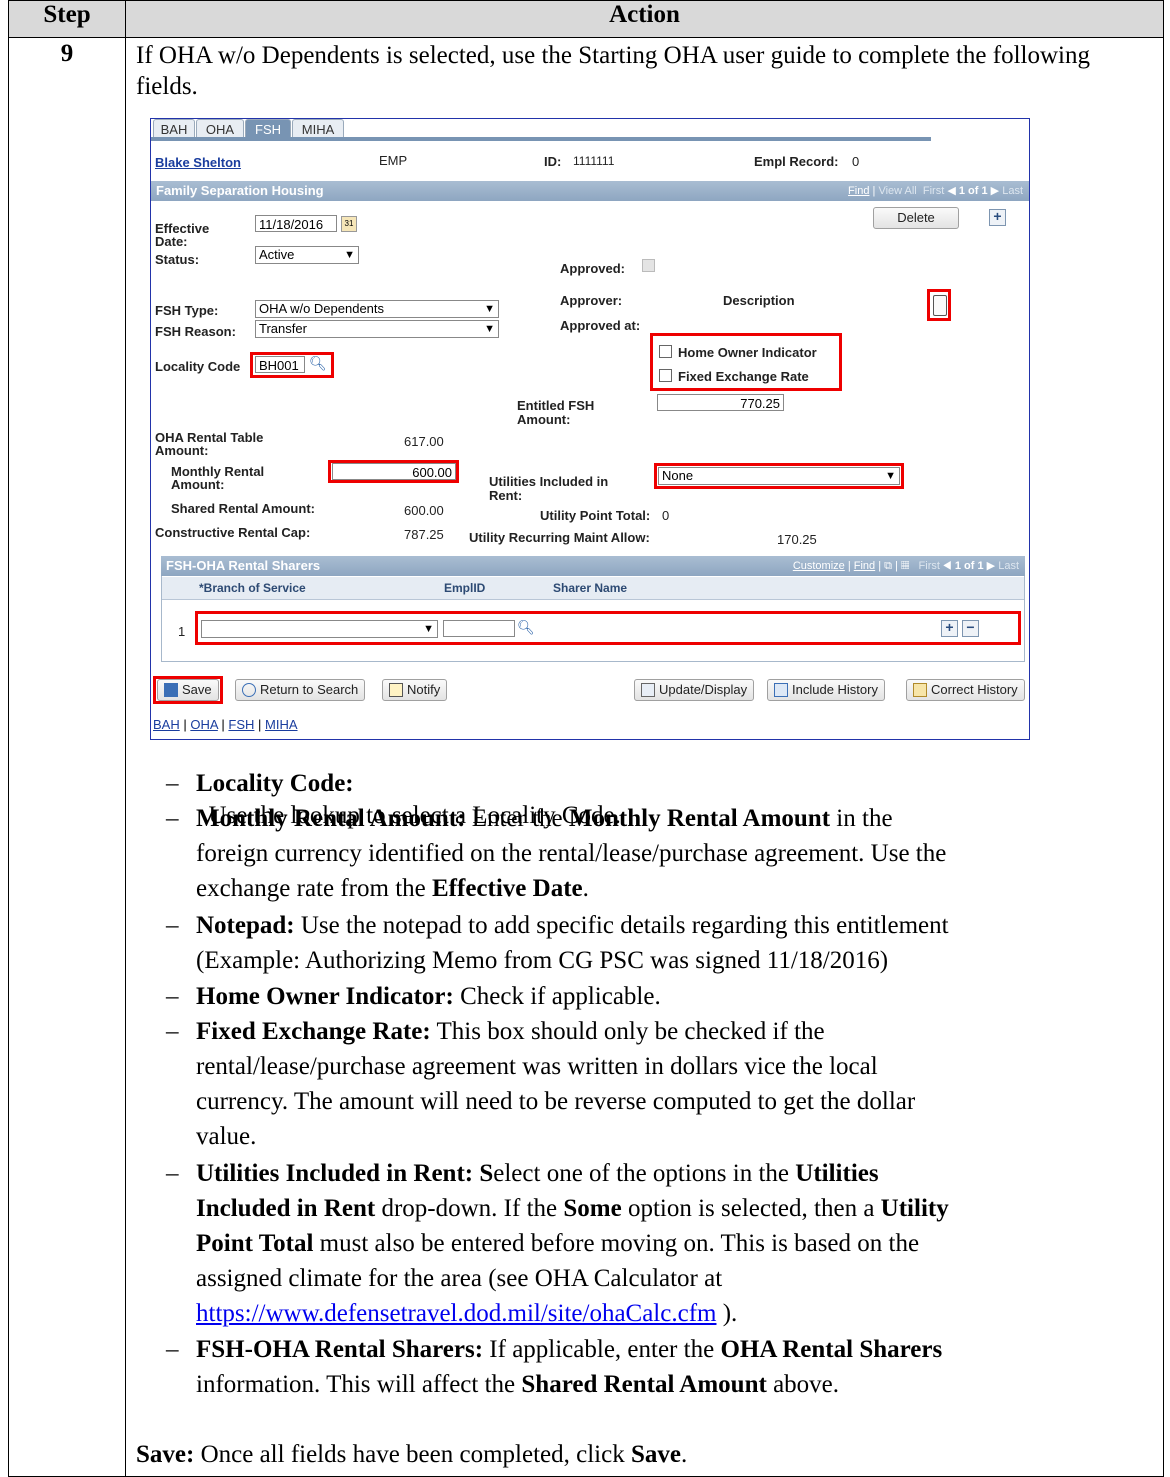 The image size is (1170, 1477). I want to click on sharers-next-icon: ▶, so click(991, 566).